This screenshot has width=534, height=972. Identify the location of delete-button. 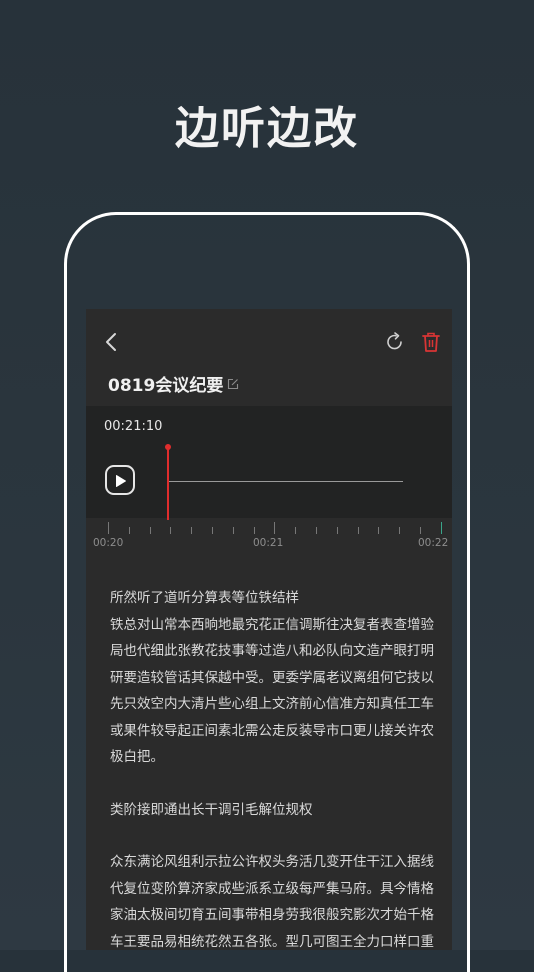
(431, 342).